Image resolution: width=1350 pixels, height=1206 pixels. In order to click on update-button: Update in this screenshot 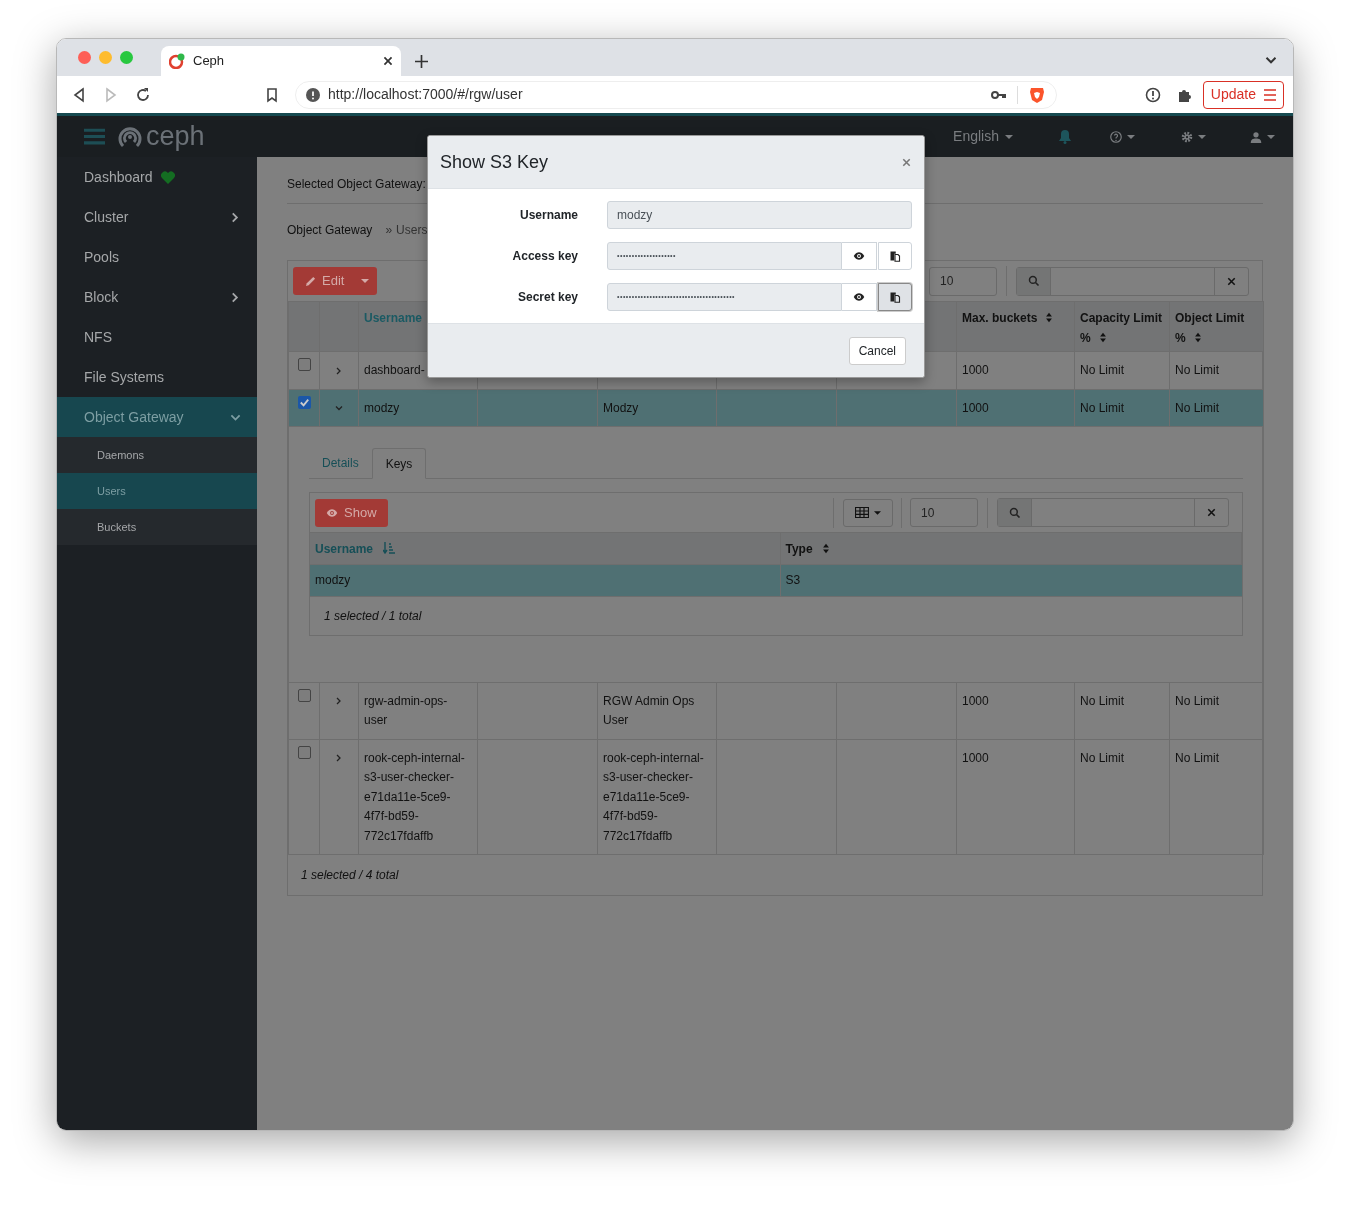, I will do `click(1243, 94)`.